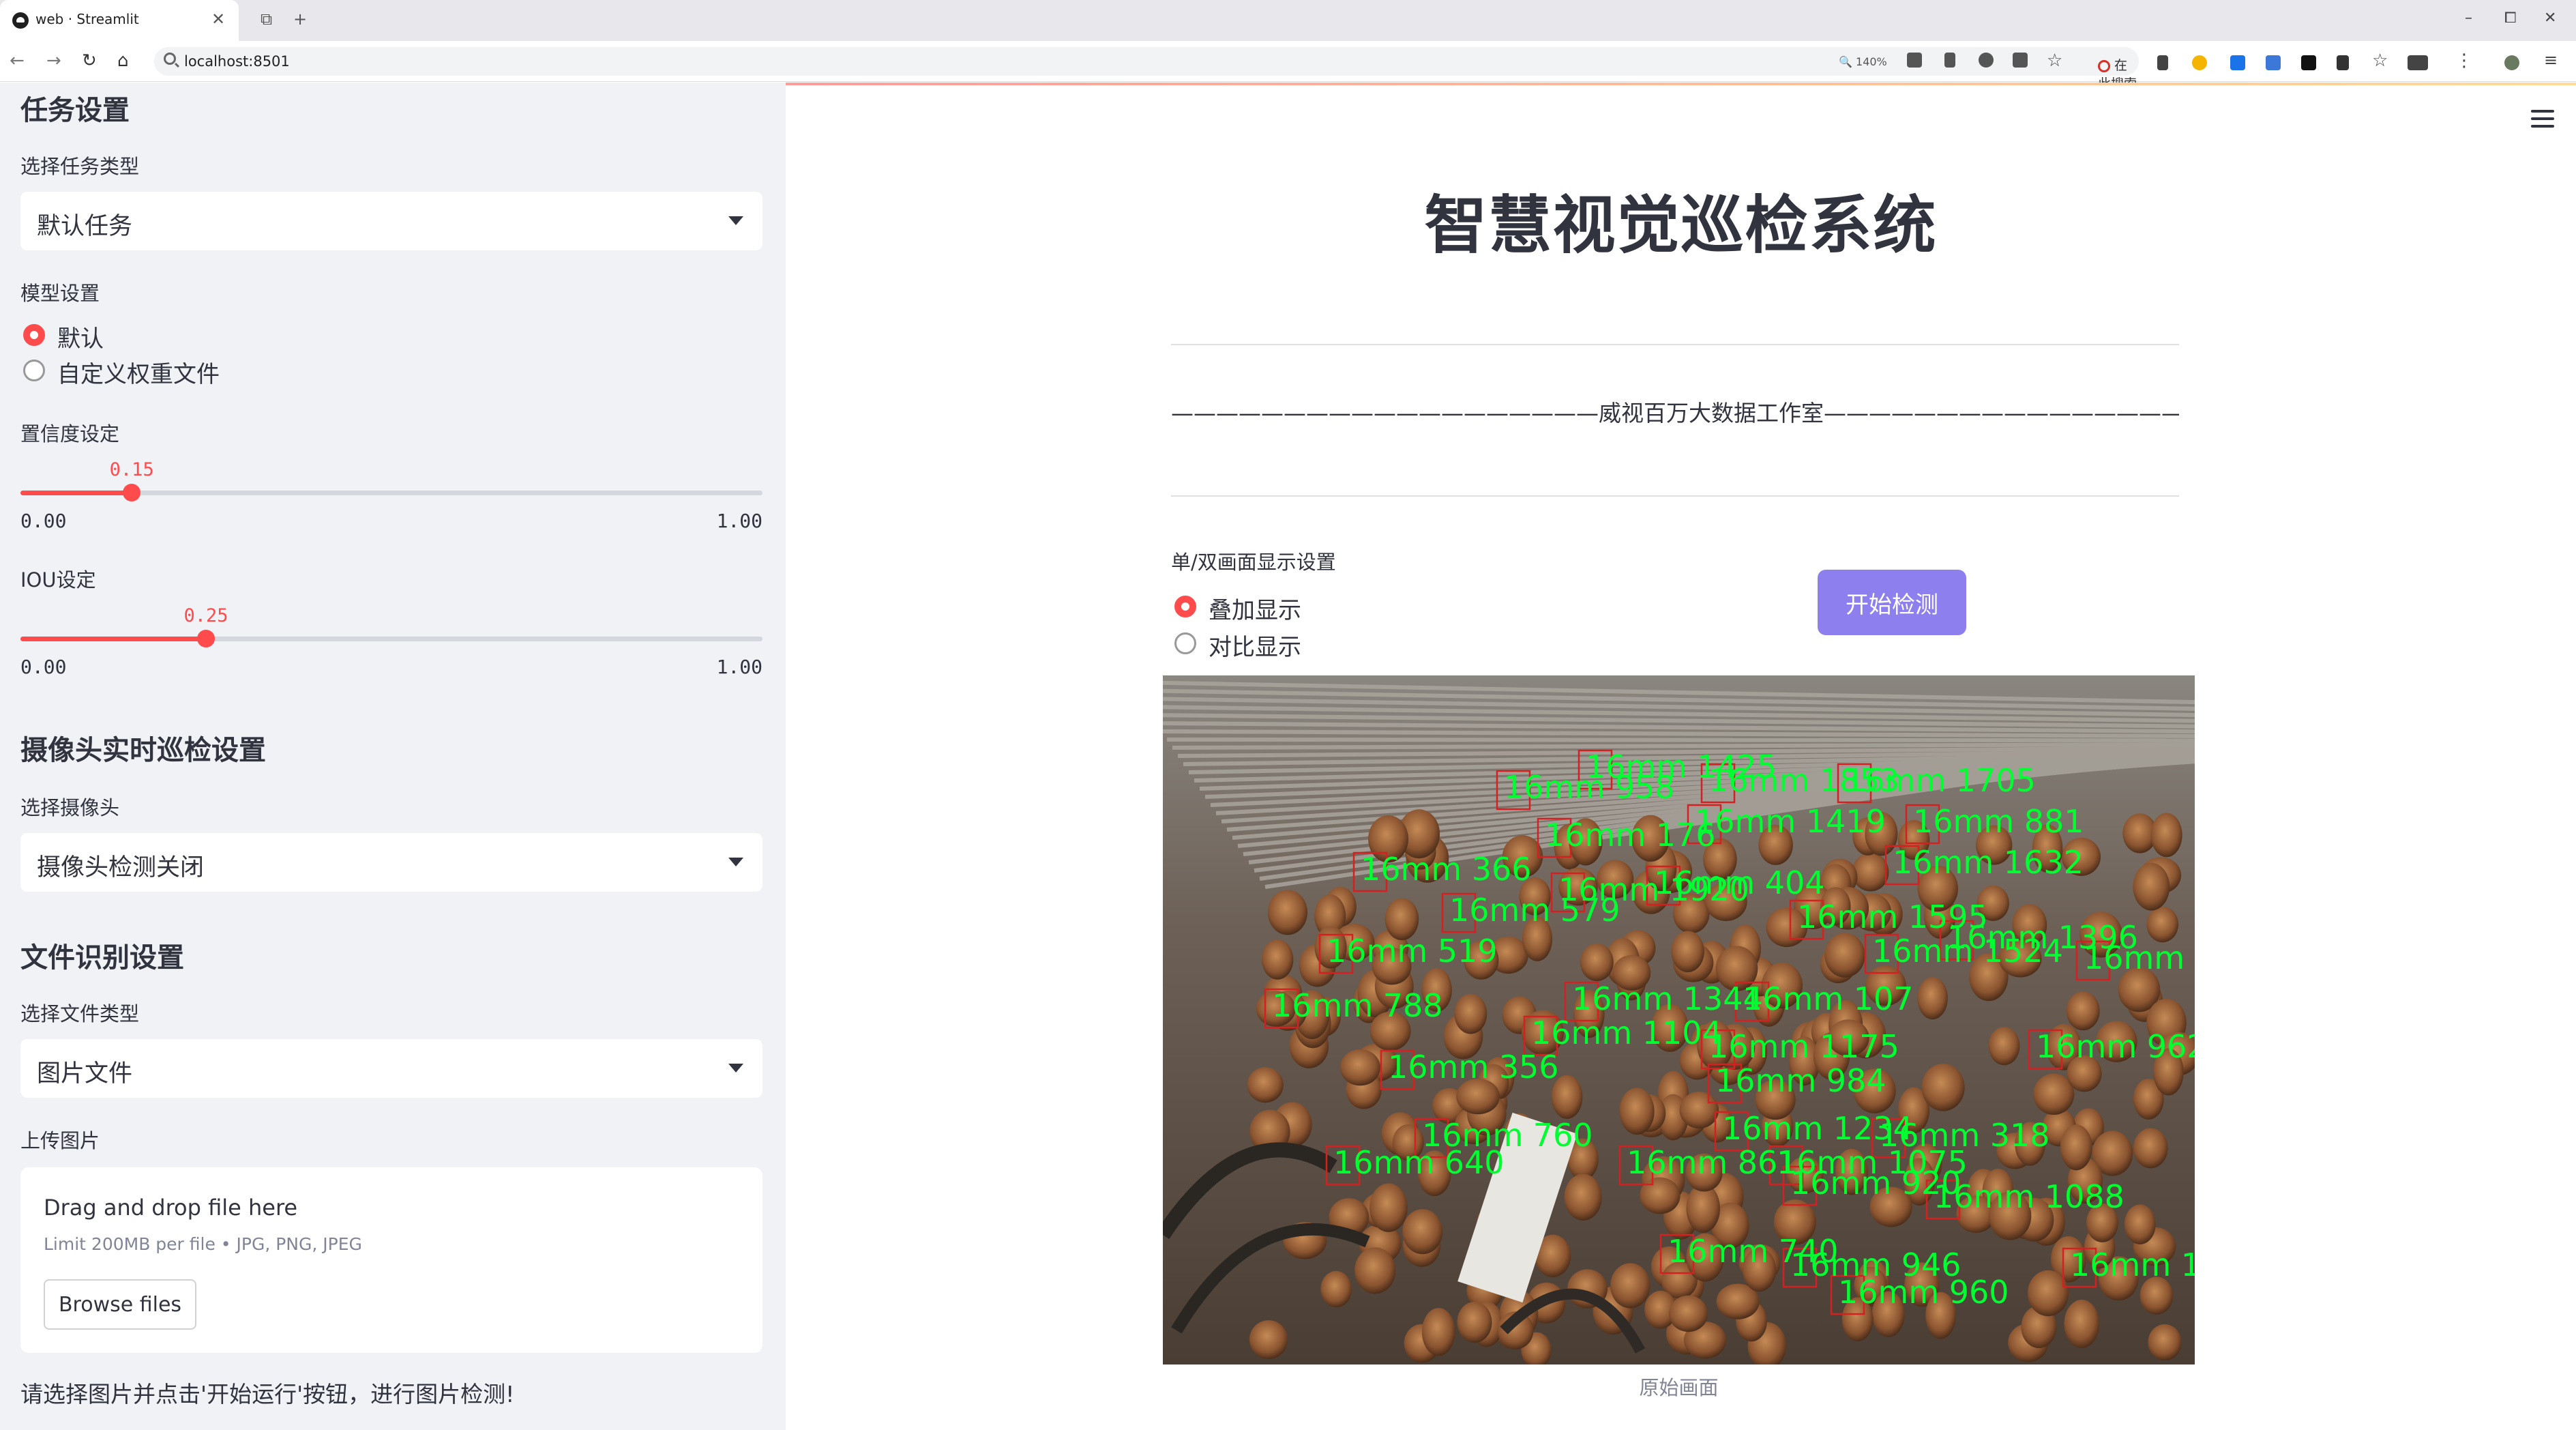 This screenshot has height=1430, width=2576. Describe the element at coordinates (2550, 18) in the screenshot. I see `window-close-icon: ✕` at that location.